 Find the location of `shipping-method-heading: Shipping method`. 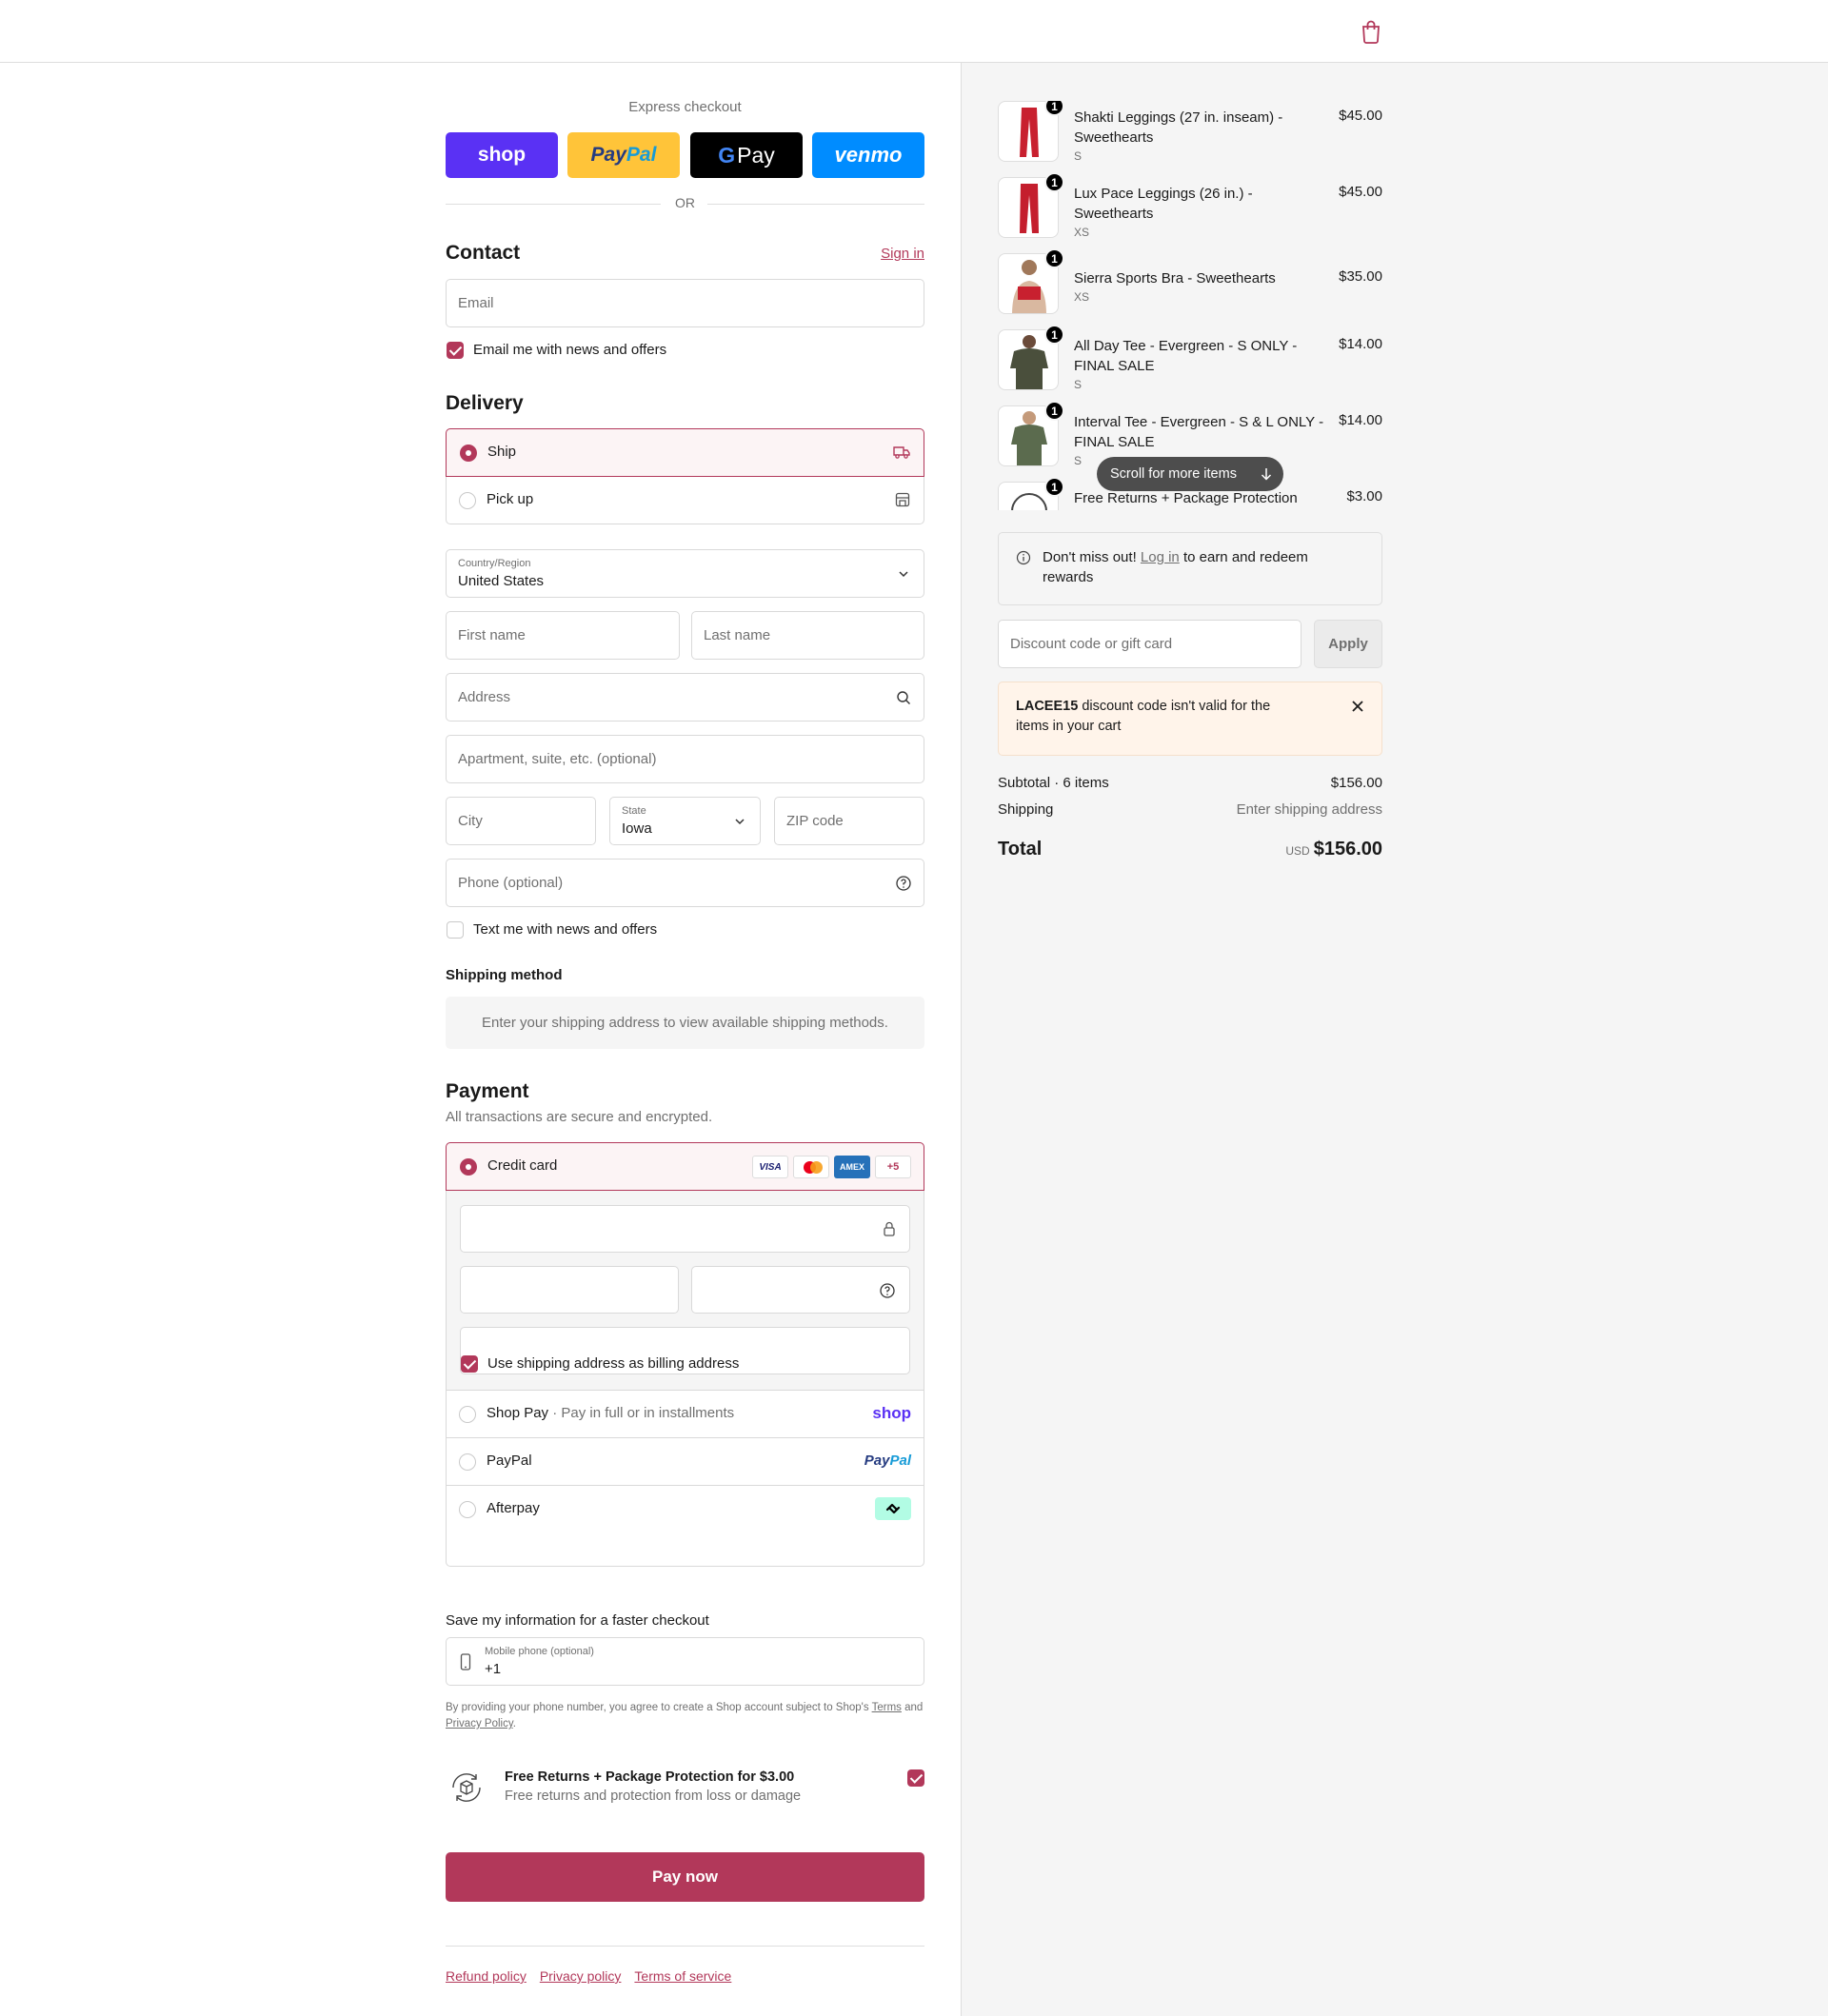

shipping-method-heading: Shipping method is located at coordinates (504, 975).